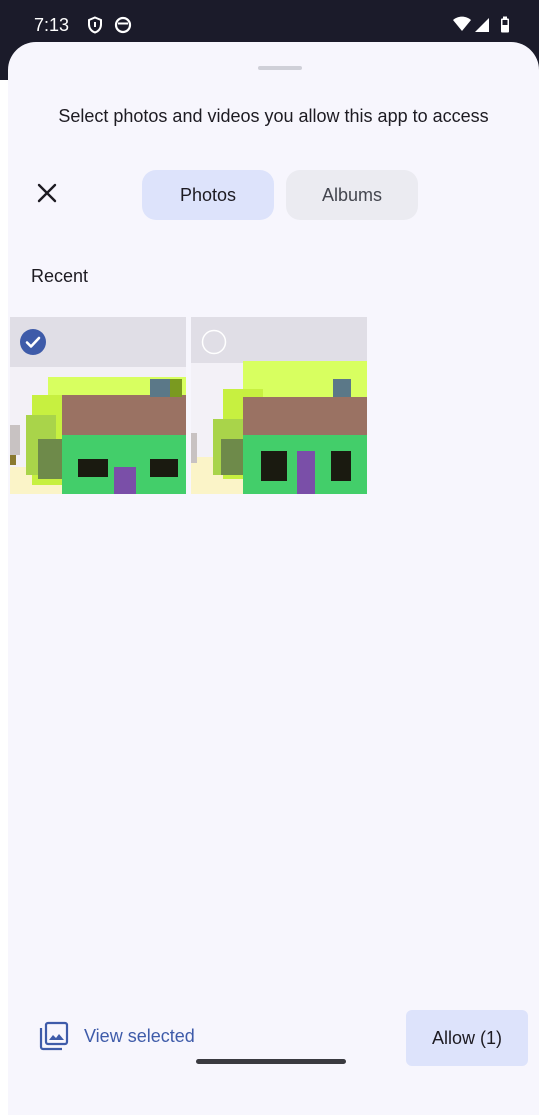  I want to click on section-label-recent: Recent, so click(60, 276).